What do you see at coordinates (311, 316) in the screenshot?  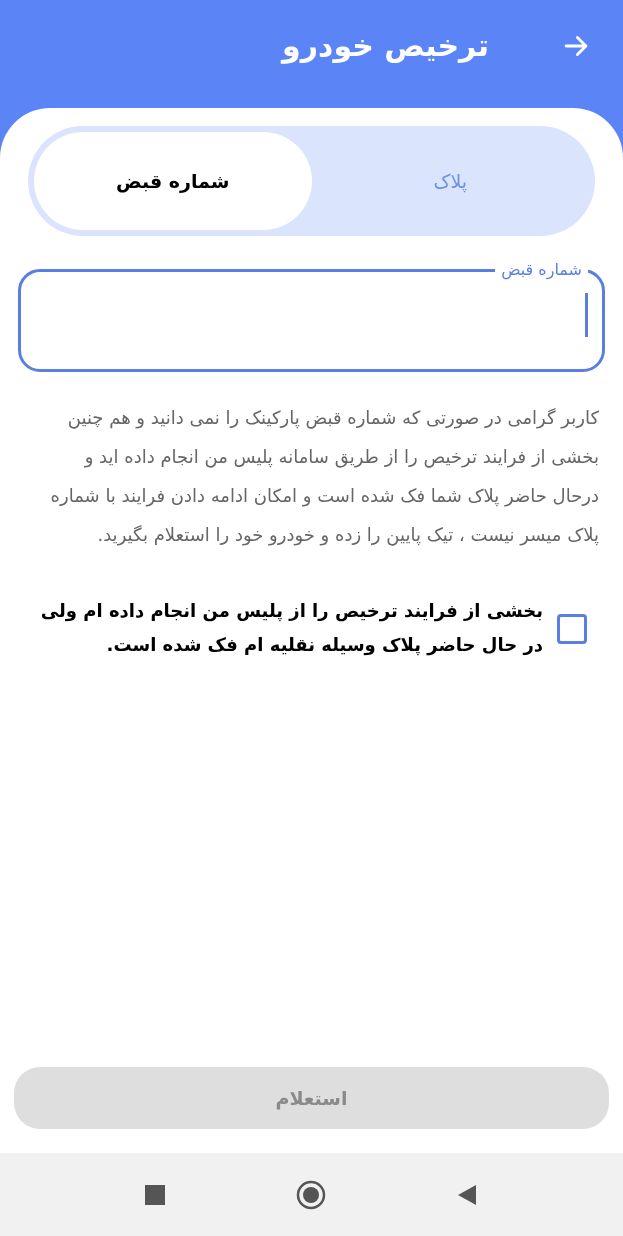 I see `receipt-number-field: شماره قبض` at bounding box center [311, 316].